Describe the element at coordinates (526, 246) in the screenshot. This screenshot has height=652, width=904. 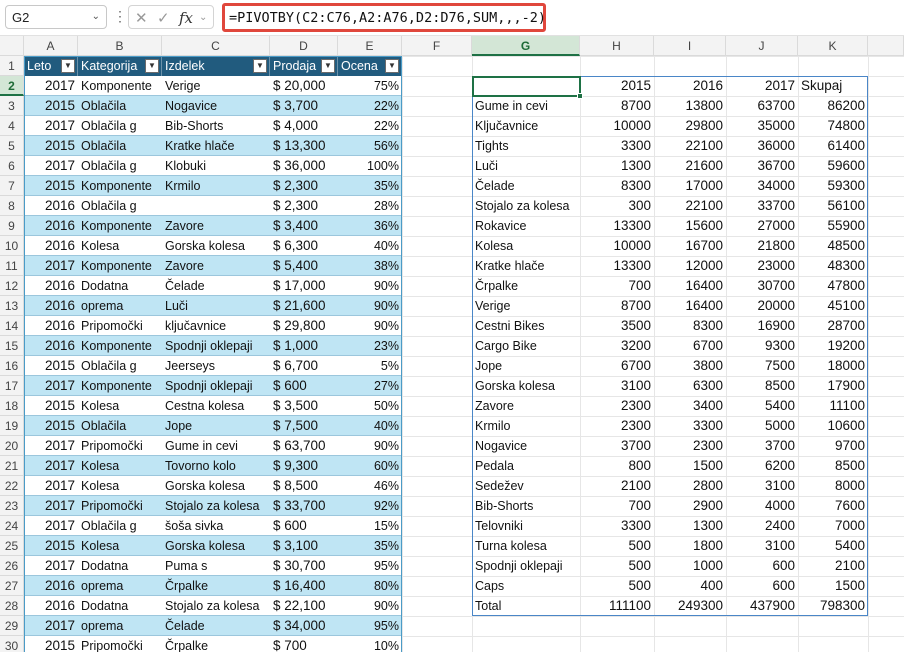
I see `pivot-cell: Kolesa` at that location.